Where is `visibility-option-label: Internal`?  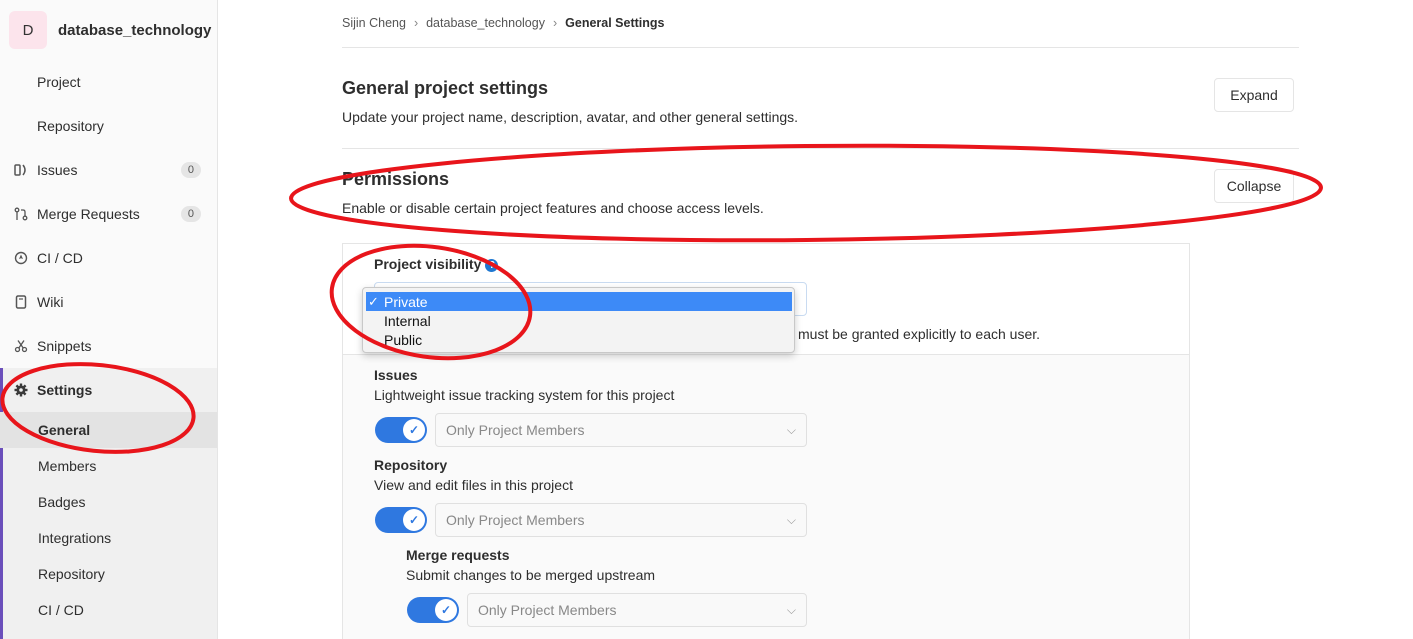
visibility-option-label: Internal is located at coordinates (407, 320).